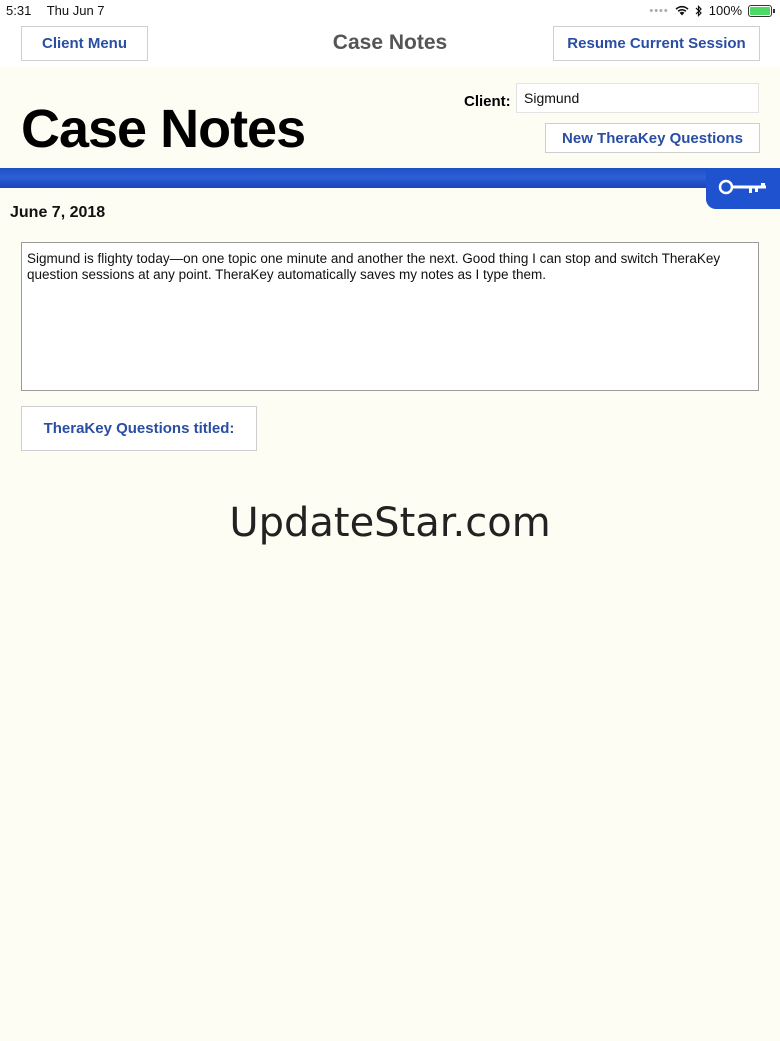  What do you see at coordinates (75, 10) in the screenshot?
I see `status-date: Thu Jun 7` at bounding box center [75, 10].